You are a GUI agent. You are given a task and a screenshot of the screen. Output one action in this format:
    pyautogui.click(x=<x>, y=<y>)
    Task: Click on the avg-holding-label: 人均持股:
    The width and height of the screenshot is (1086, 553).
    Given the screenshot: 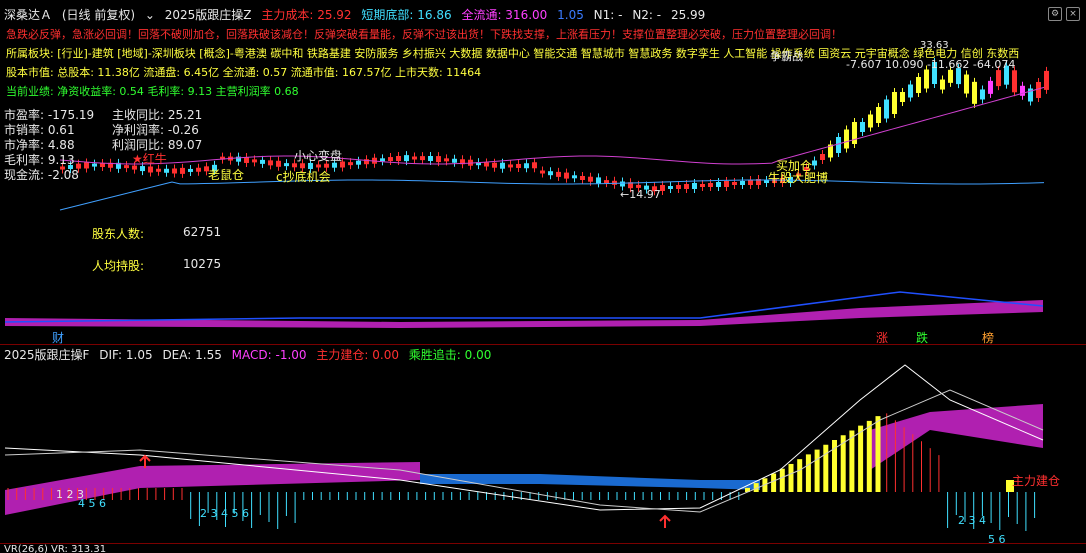 What is the action you would take?
    pyautogui.click(x=118, y=266)
    